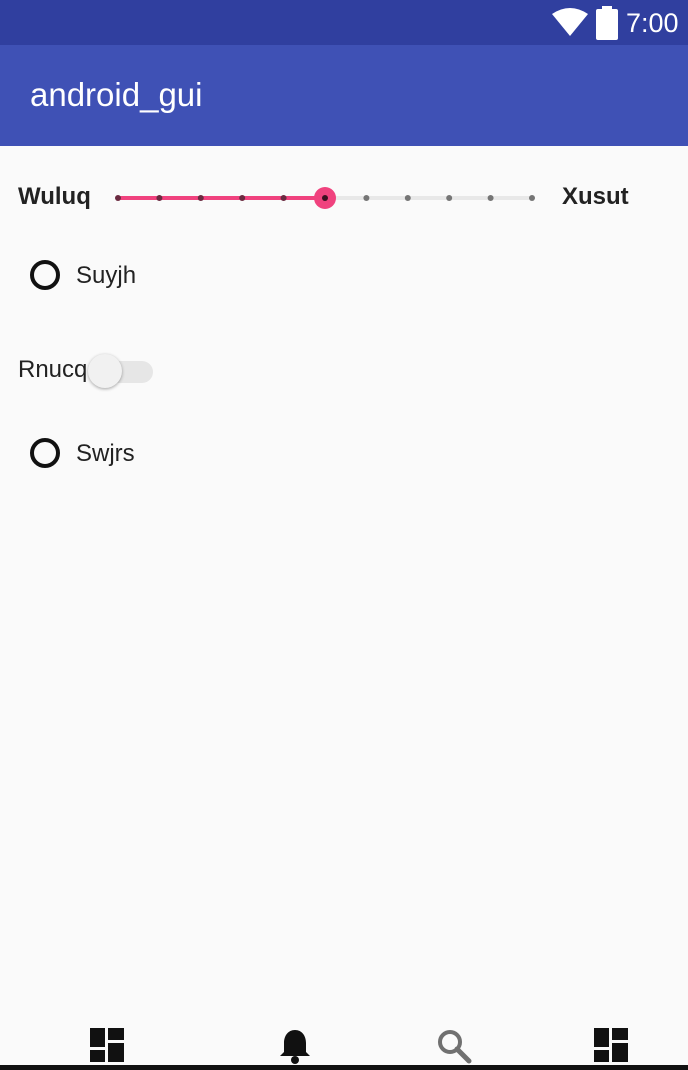  I want to click on radio-swjrs: Swjrs, so click(98, 456).